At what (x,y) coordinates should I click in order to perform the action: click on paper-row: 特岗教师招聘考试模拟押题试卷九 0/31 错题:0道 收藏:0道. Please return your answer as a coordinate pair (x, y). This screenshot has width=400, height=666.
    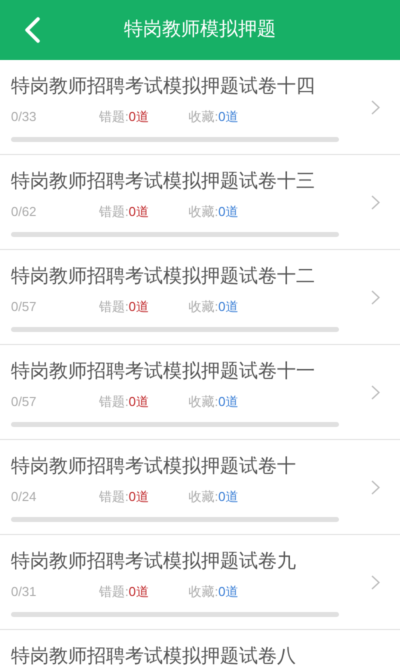
    Looking at the image, I should click on (200, 582).